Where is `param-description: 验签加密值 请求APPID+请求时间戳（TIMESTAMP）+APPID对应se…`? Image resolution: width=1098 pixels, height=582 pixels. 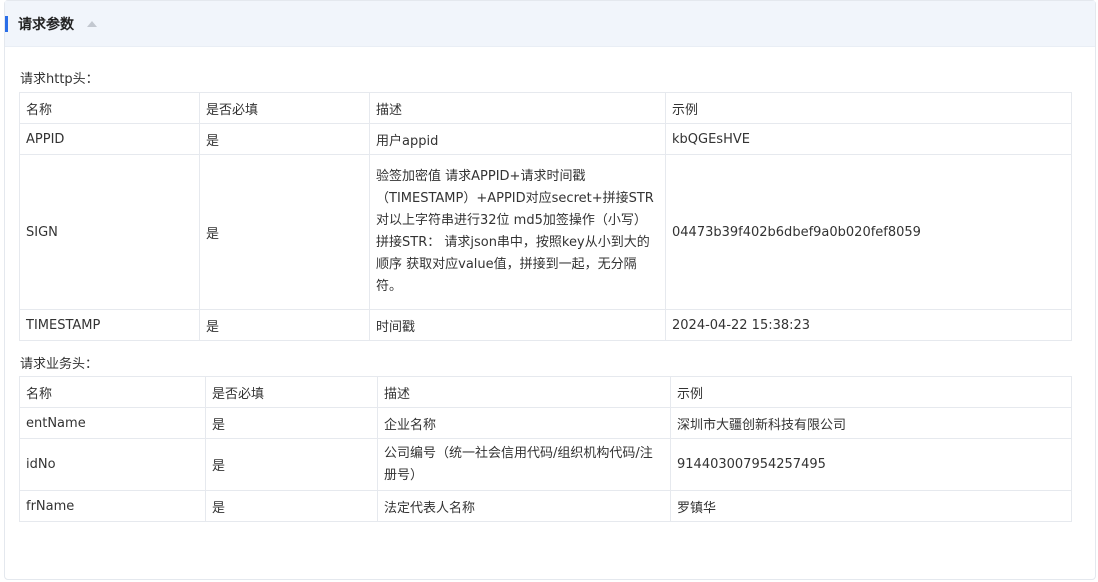 param-description: 验签加密值 请求APPID+请求时间戳（TIMESTAMP）+APPID对应se… is located at coordinates (517, 232).